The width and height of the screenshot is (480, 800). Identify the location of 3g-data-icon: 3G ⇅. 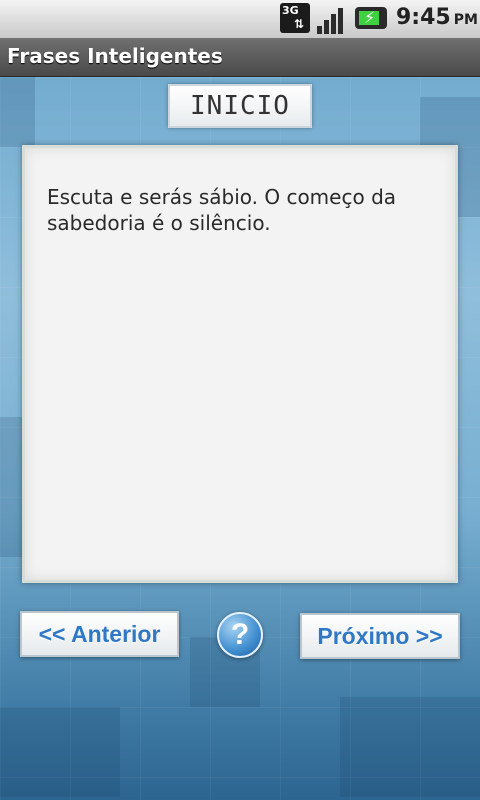
(295, 18).